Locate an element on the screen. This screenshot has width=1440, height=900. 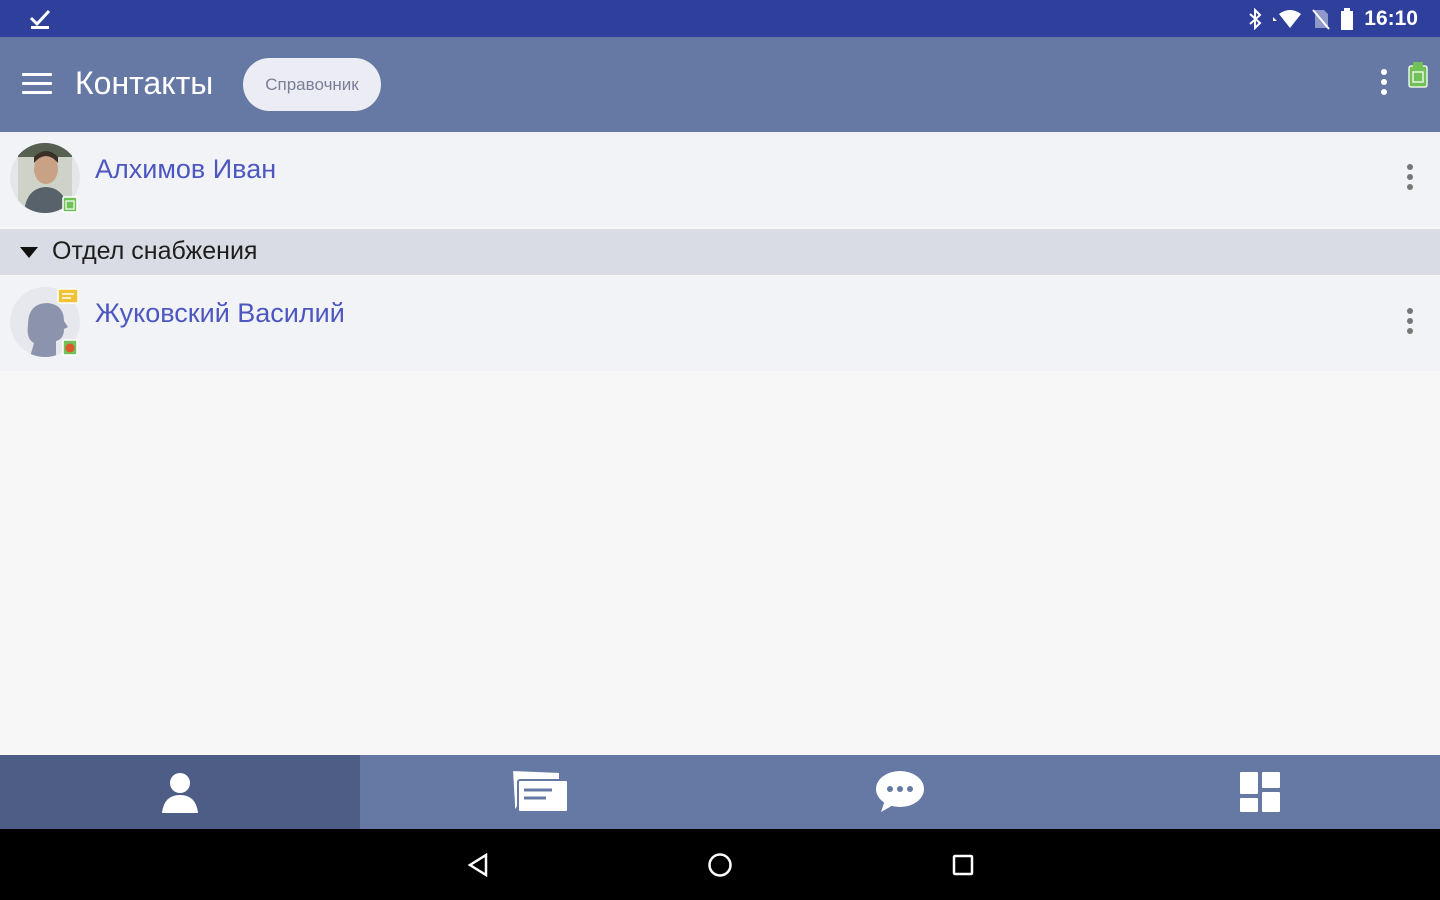
page-title: Контакты is located at coordinates (144, 83).